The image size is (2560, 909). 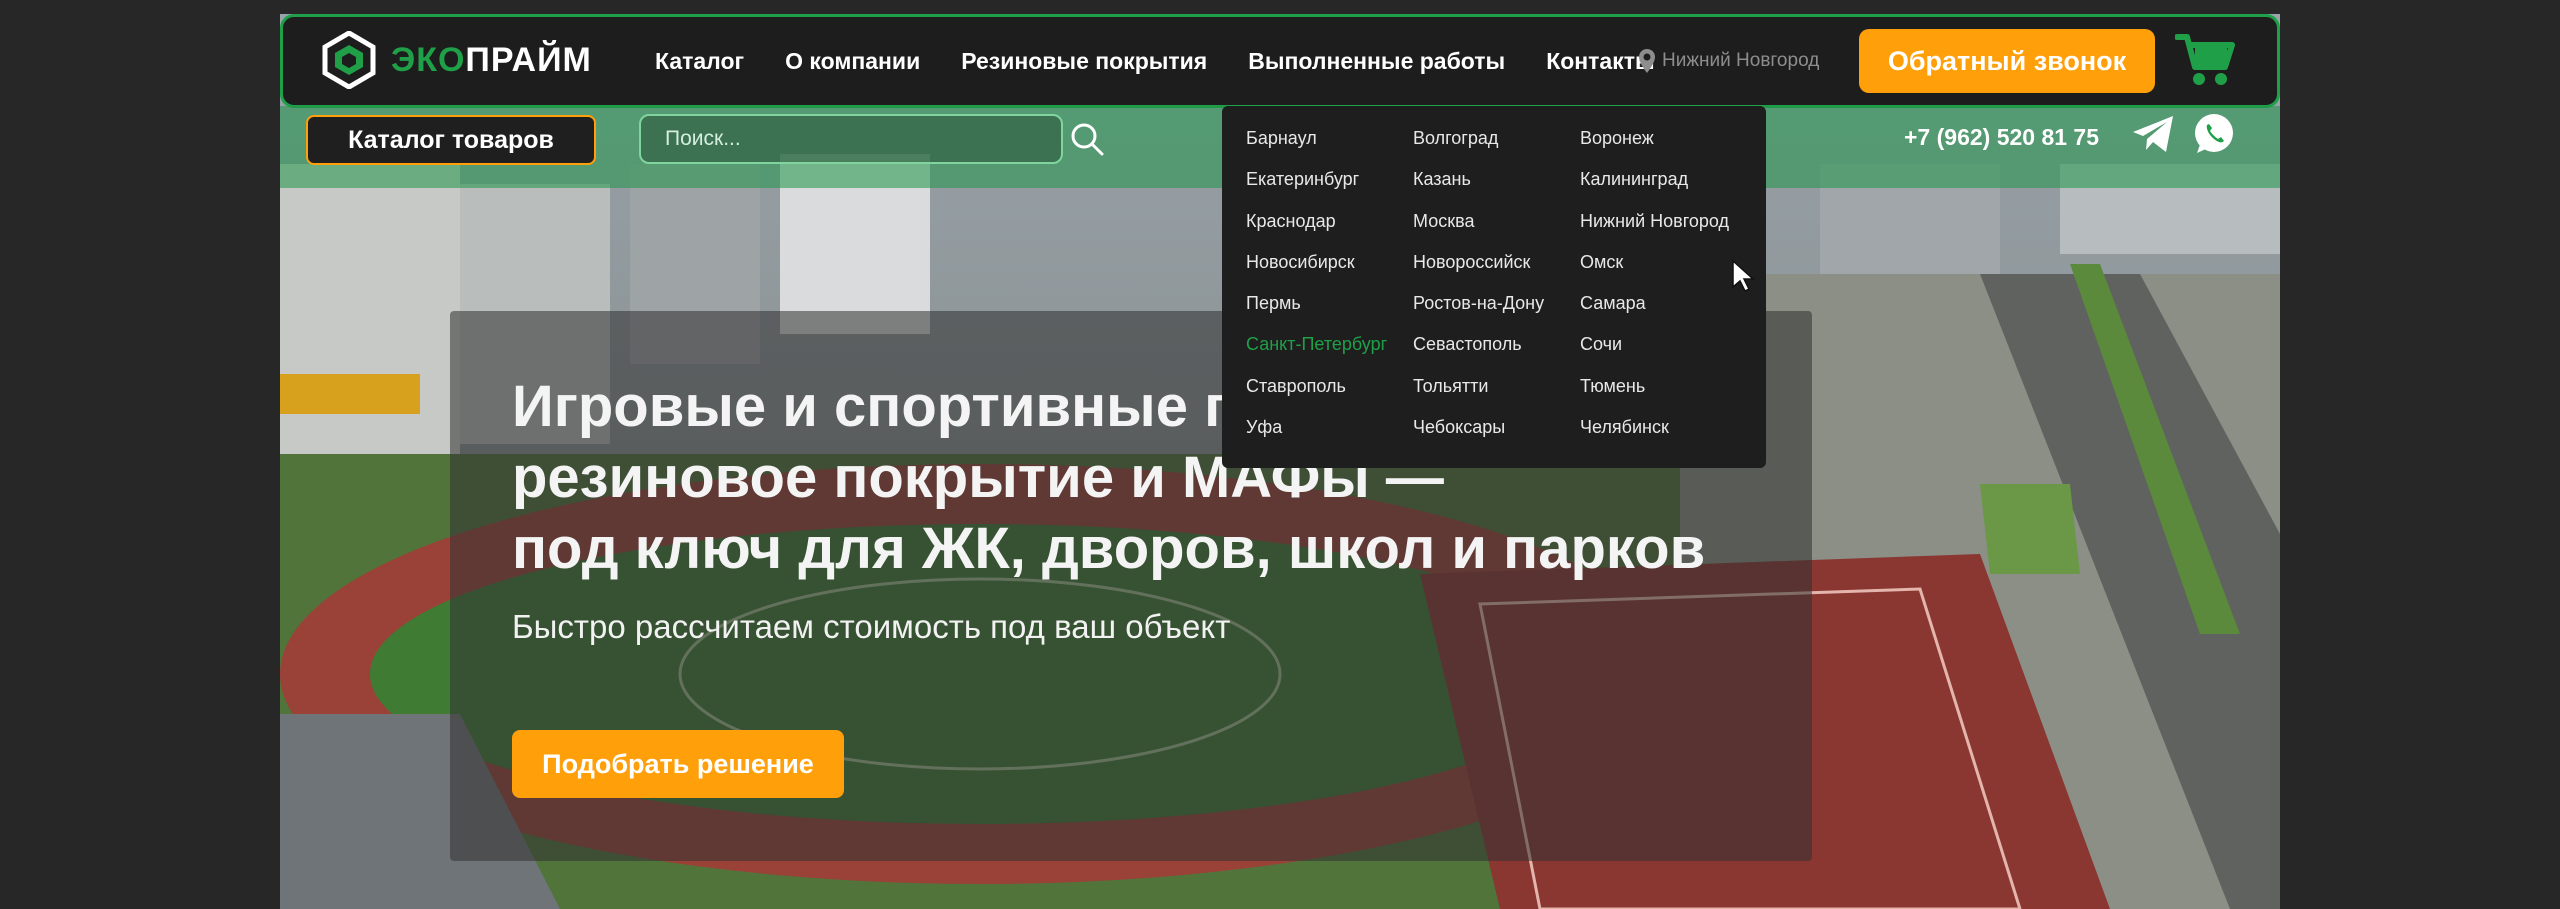 I want to click on logo-text-eco: ЭКО, so click(x=428, y=59).